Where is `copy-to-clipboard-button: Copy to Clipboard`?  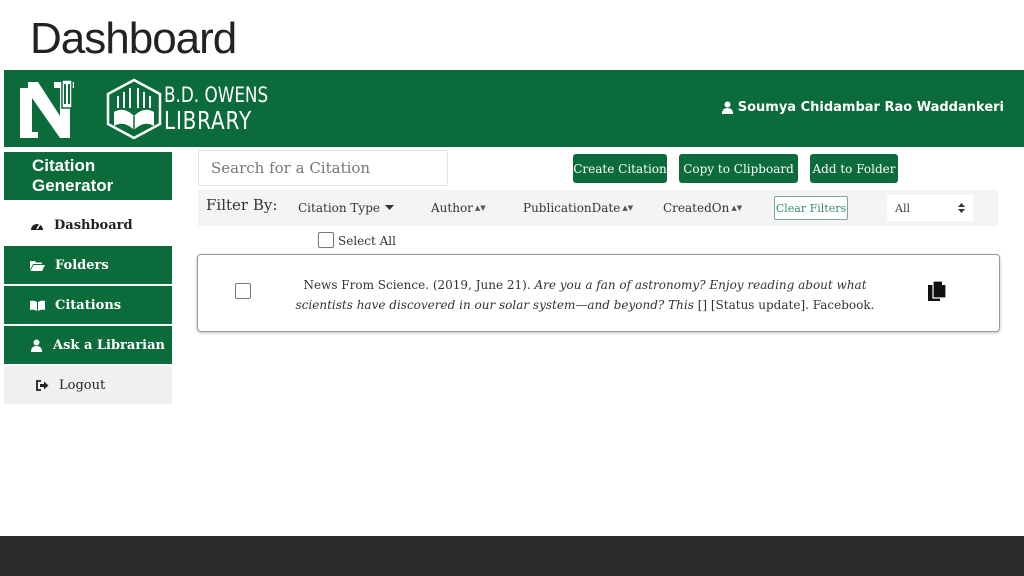 copy-to-clipboard-button: Copy to Clipboard is located at coordinates (738, 168).